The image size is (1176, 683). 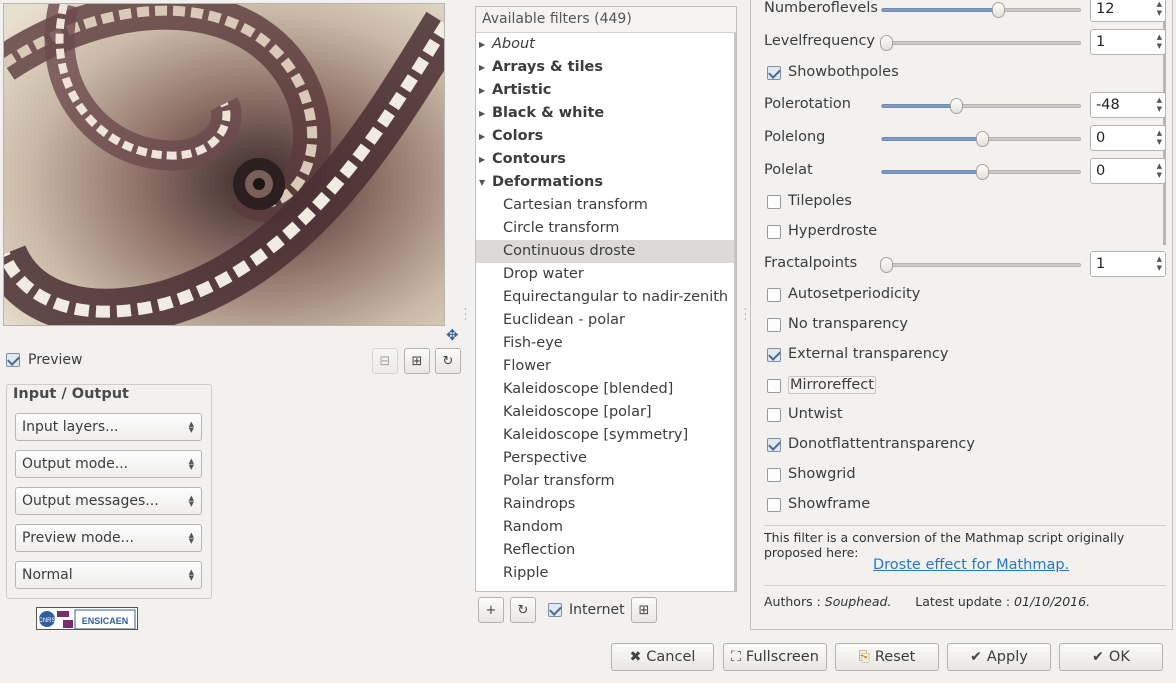 I want to click on preview-checkbox, so click(x=13, y=360).